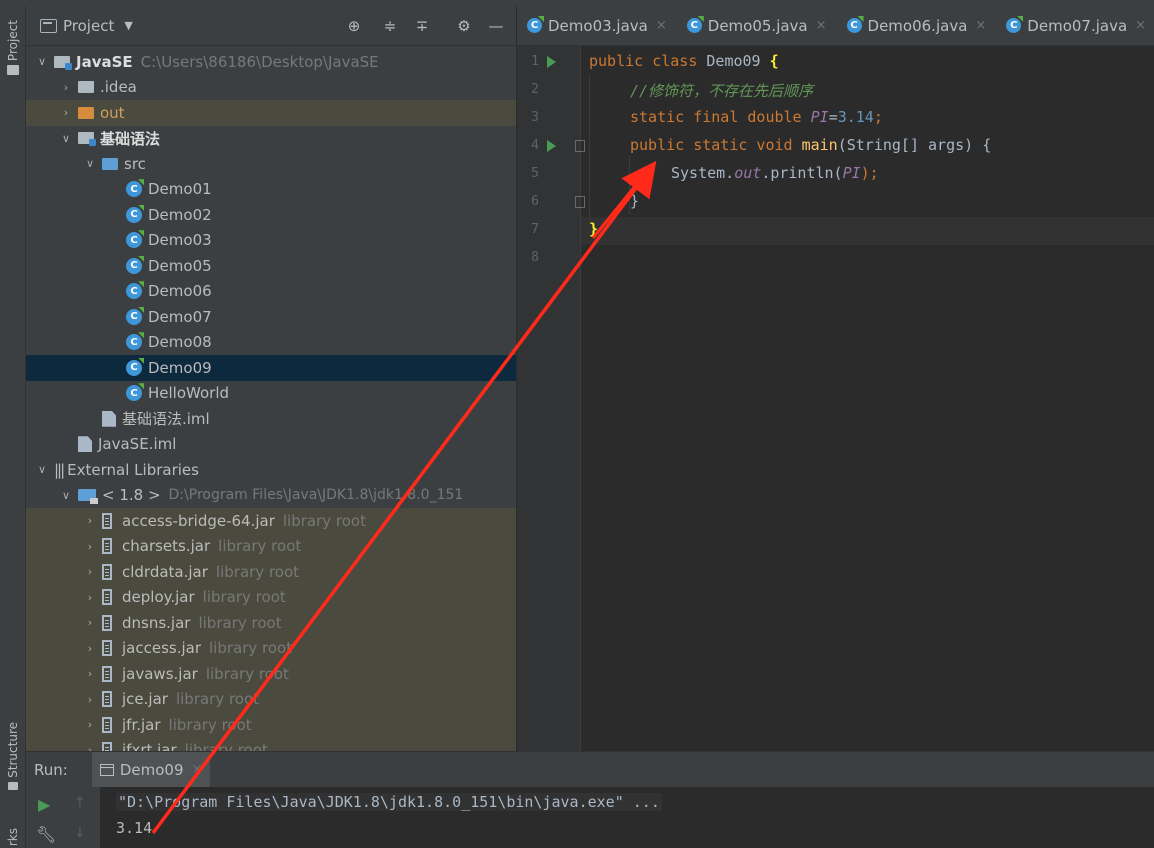  What do you see at coordinates (271, 215) in the screenshot?
I see `tree-item: C Demo02` at bounding box center [271, 215].